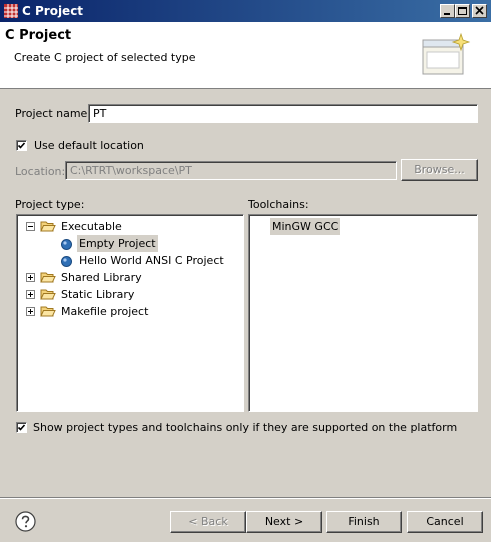 This screenshot has height=542, width=491. What do you see at coordinates (446, 57) in the screenshot?
I see `wizard-banner-icon` at bounding box center [446, 57].